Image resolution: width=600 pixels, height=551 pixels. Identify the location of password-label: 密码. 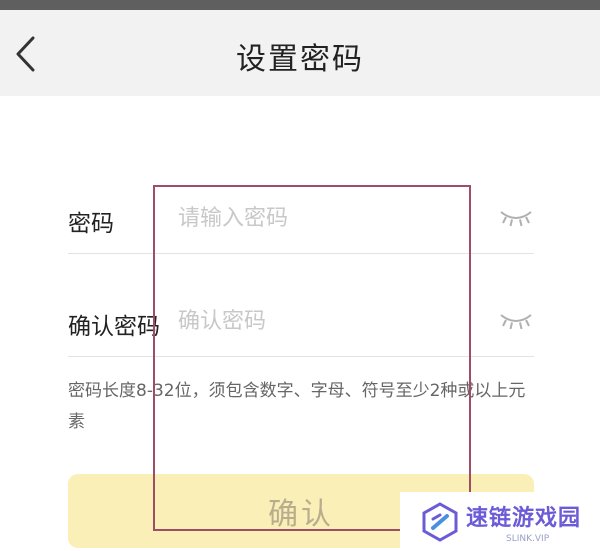
(91, 224).